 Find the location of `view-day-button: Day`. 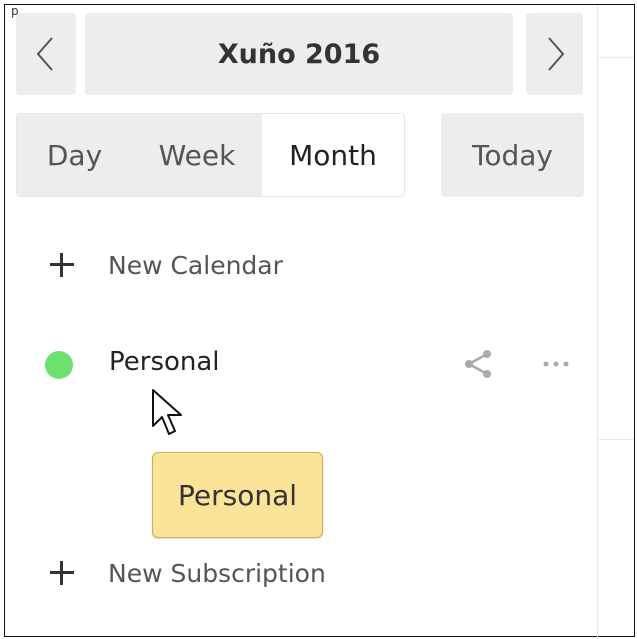

view-day-button: Day is located at coordinates (74, 155).